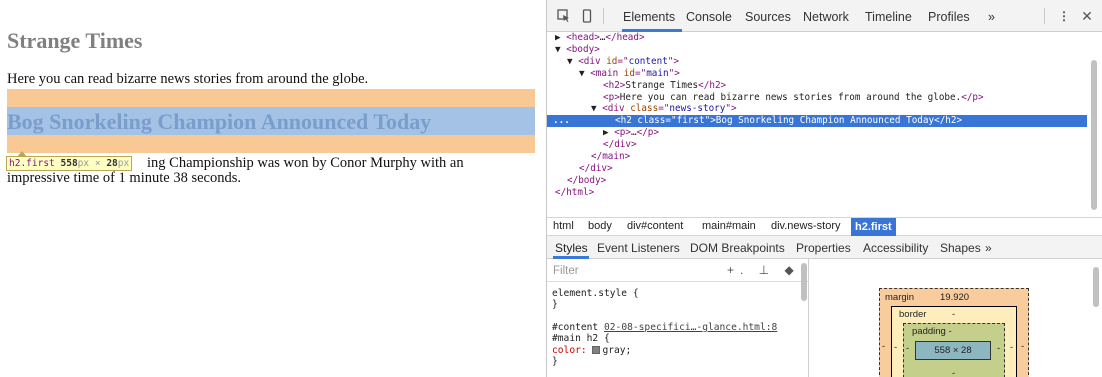 This screenshot has width=1102, height=377. I want to click on dom-node: ▶ <p>…</p>, so click(817, 133).